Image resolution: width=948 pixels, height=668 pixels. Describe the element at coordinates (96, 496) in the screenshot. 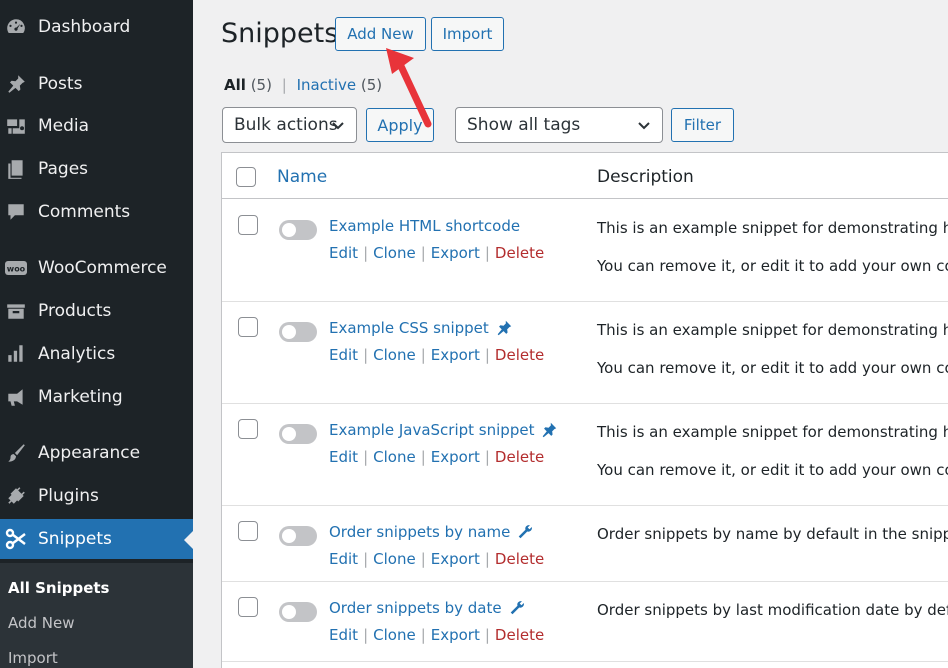

I see `sidebar-item-plugins: Plugins` at that location.